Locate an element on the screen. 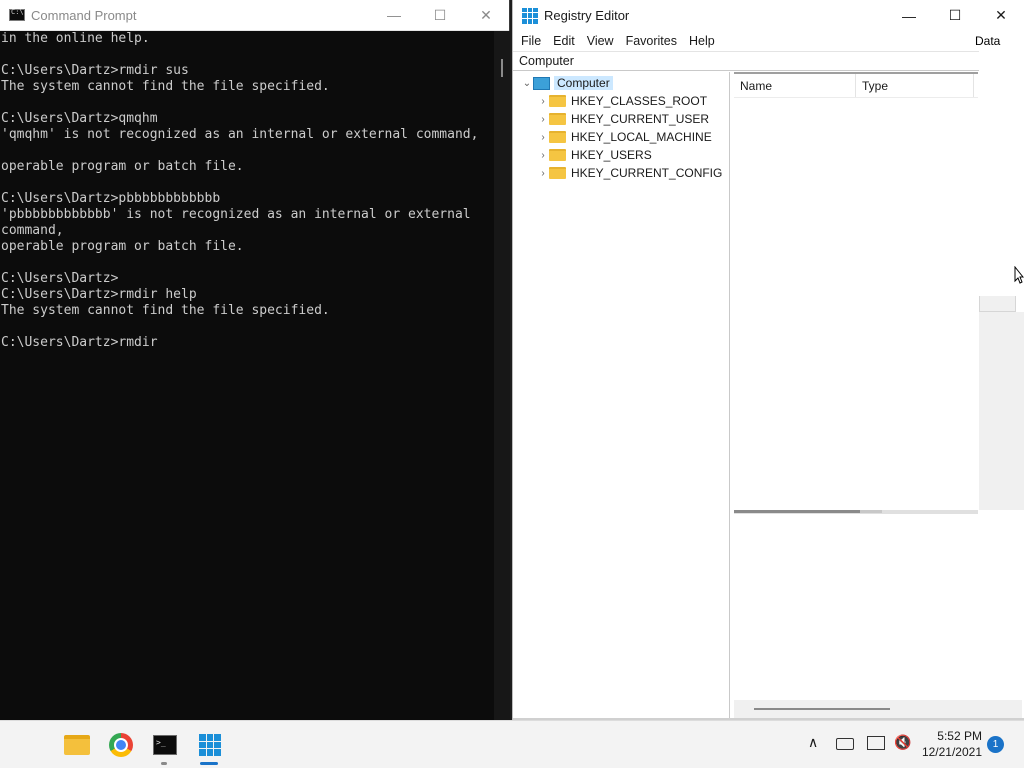 Image resolution: width=1024 pixels, height=768 pixels. clock-time: 5:52 PM is located at coordinates (959, 736).